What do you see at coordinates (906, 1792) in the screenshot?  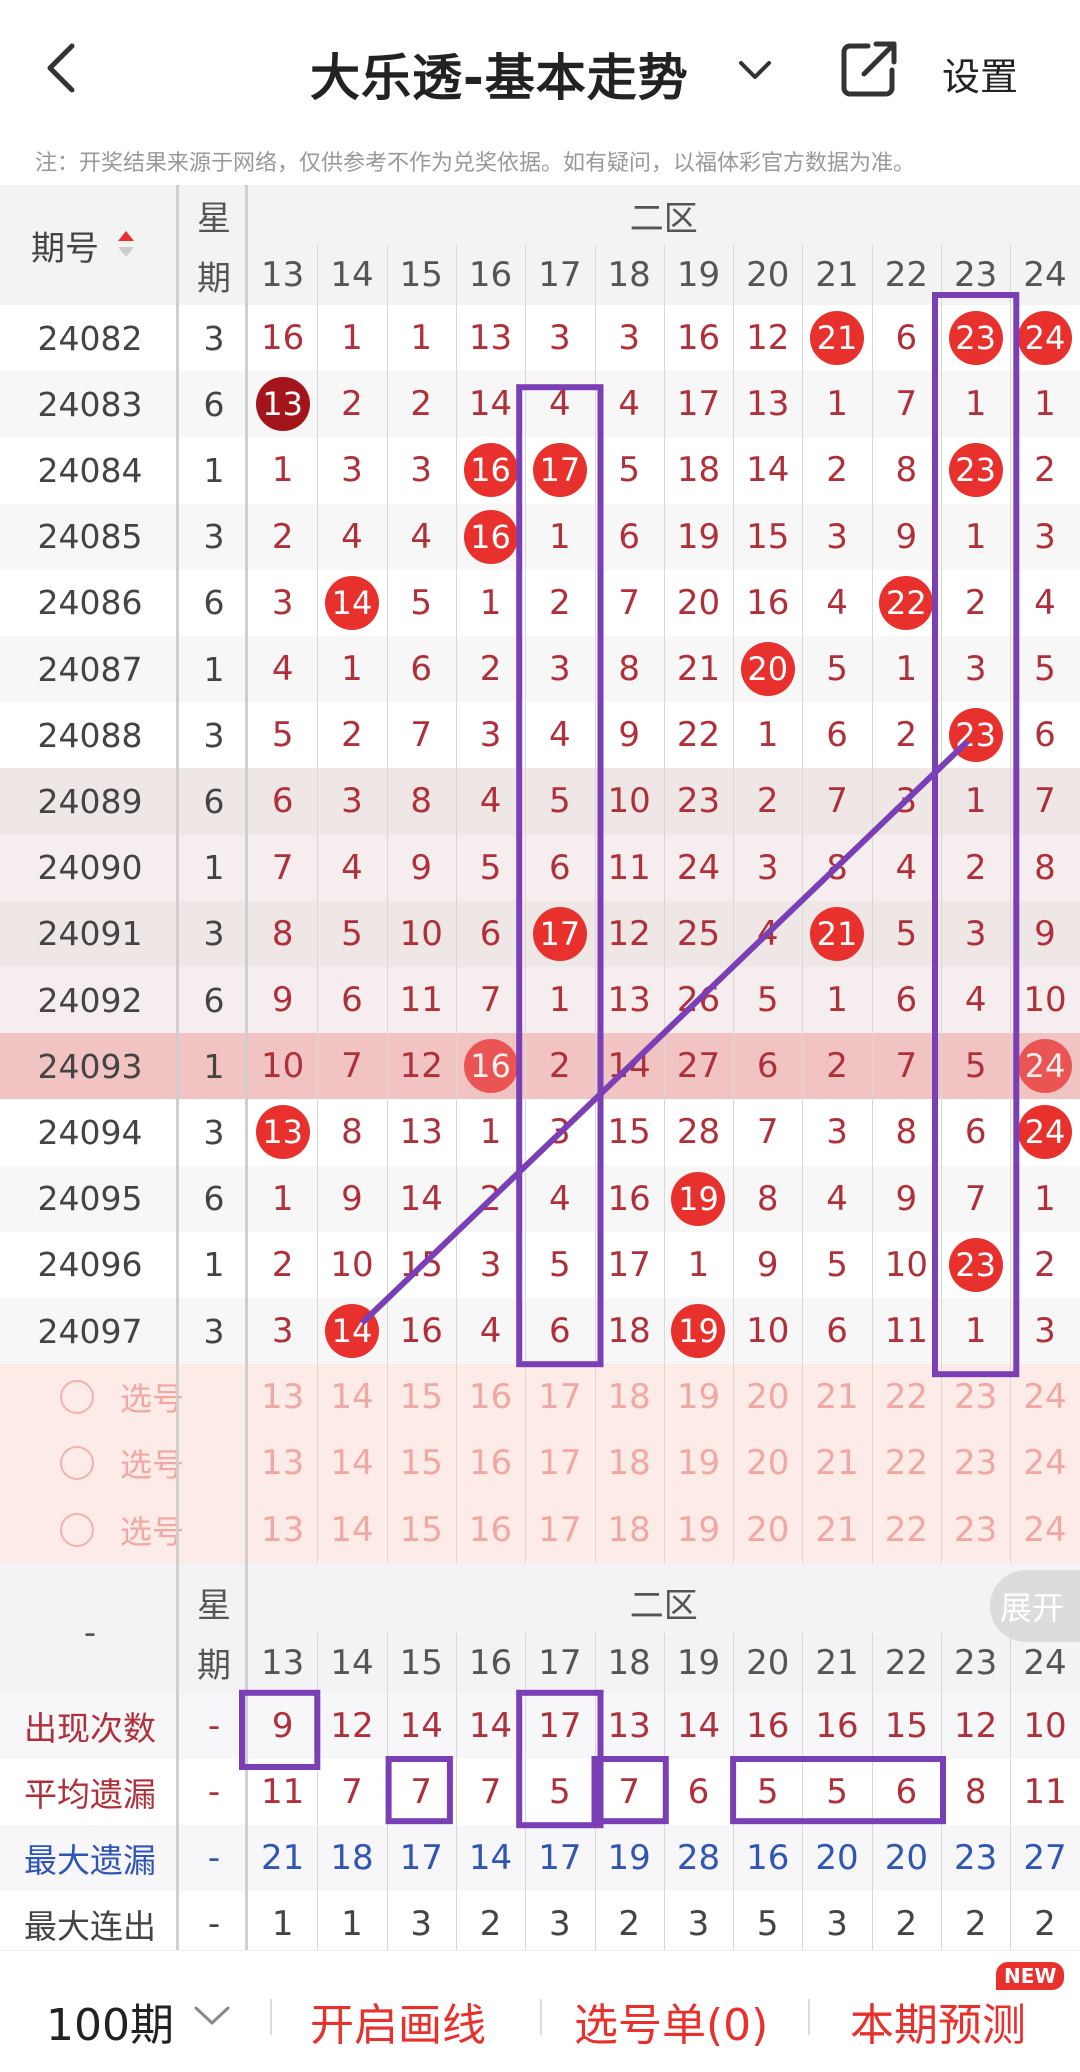 I see `stats-value: 6` at bounding box center [906, 1792].